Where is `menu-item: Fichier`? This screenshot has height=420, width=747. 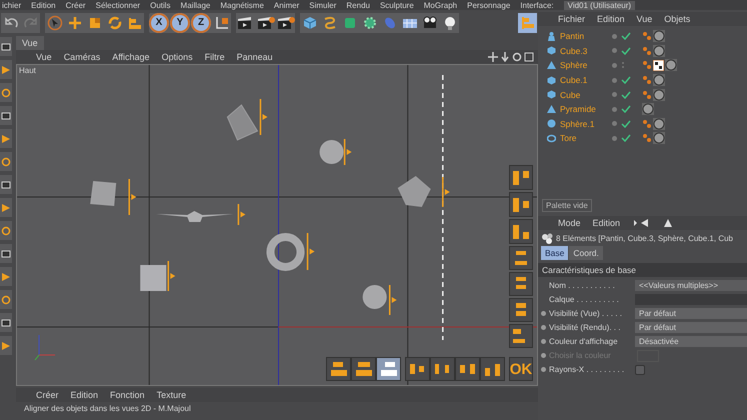 menu-item: Fichier is located at coordinates (572, 19).